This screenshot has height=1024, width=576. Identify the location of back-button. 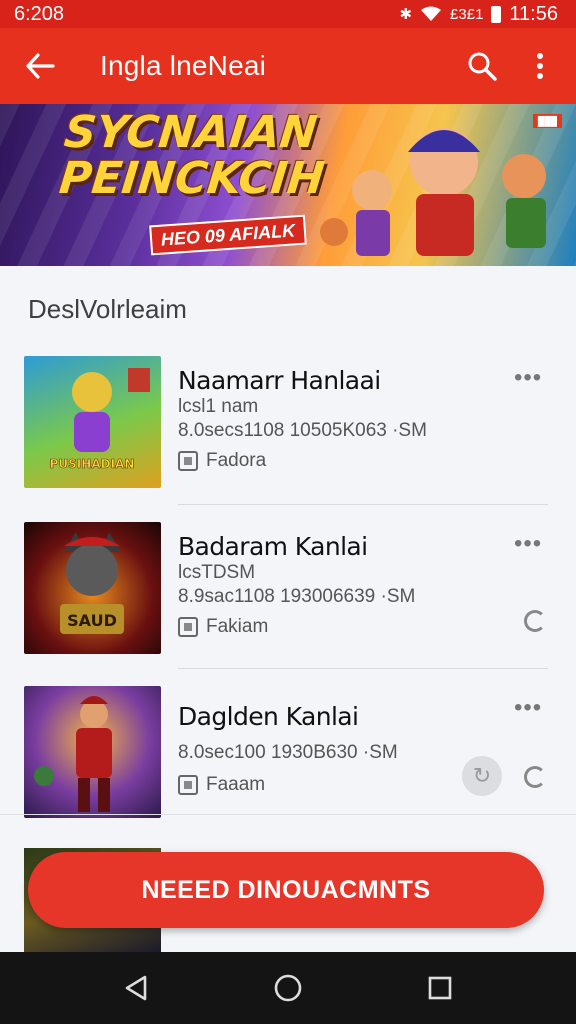
(40, 66).